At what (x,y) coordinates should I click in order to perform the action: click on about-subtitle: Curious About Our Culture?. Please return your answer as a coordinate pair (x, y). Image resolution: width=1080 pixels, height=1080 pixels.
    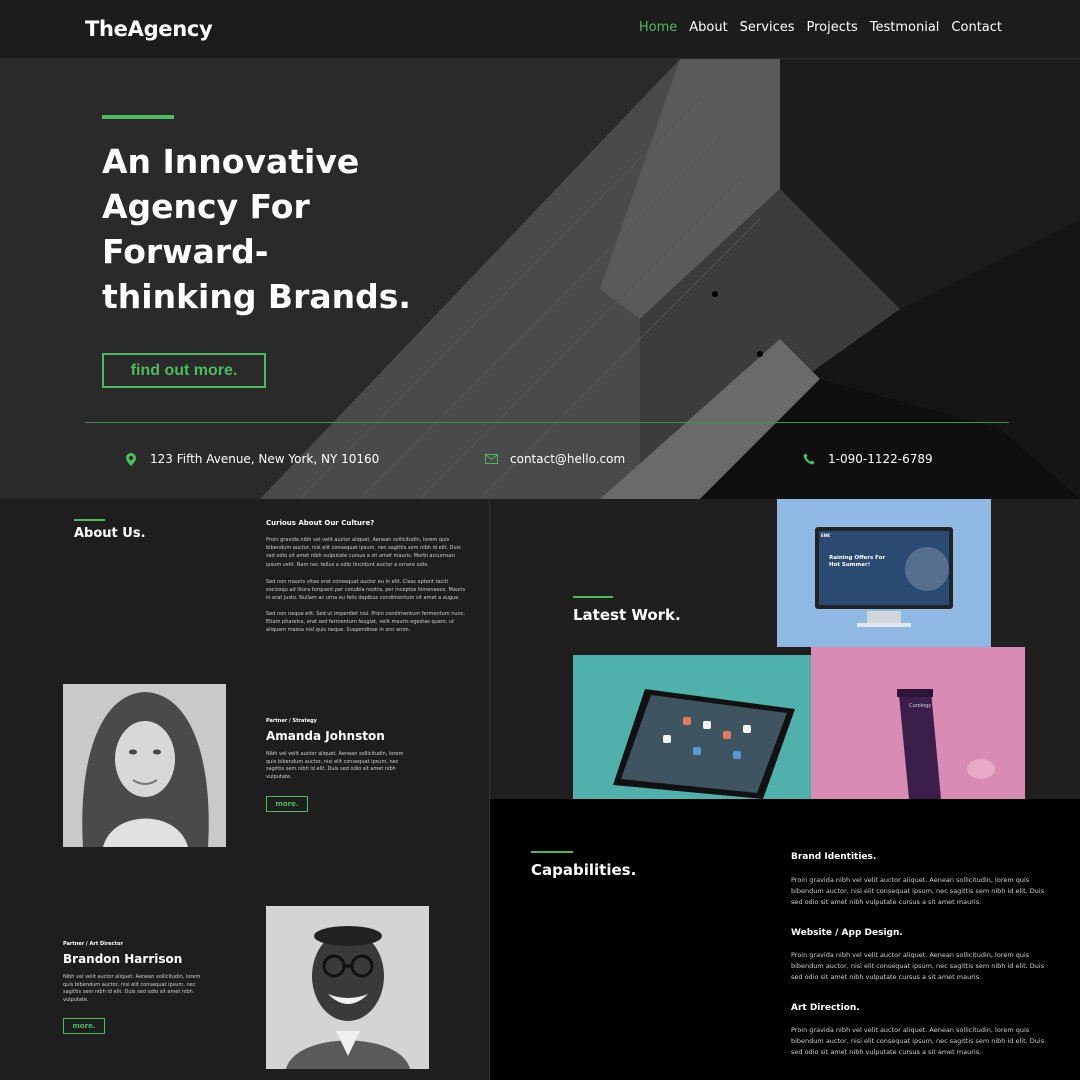
    Looking at the image, I should click on (320, 523).